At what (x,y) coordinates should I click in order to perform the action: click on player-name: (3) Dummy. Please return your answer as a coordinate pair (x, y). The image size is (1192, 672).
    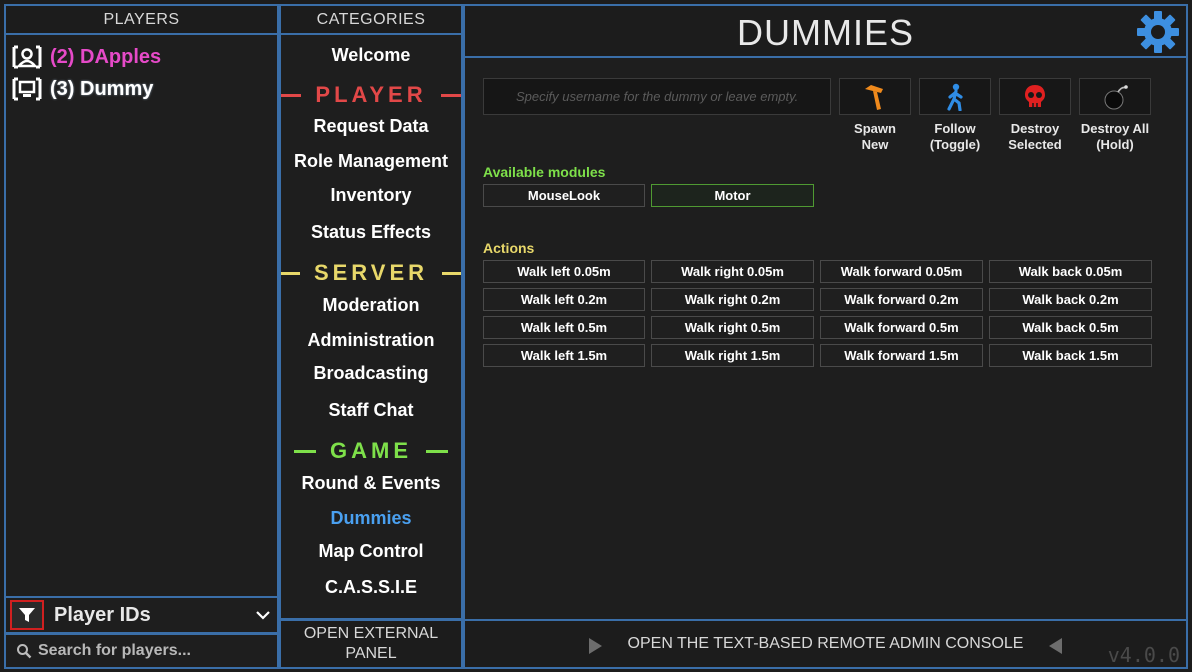
    Looking at the image, I should click on (102, 88).